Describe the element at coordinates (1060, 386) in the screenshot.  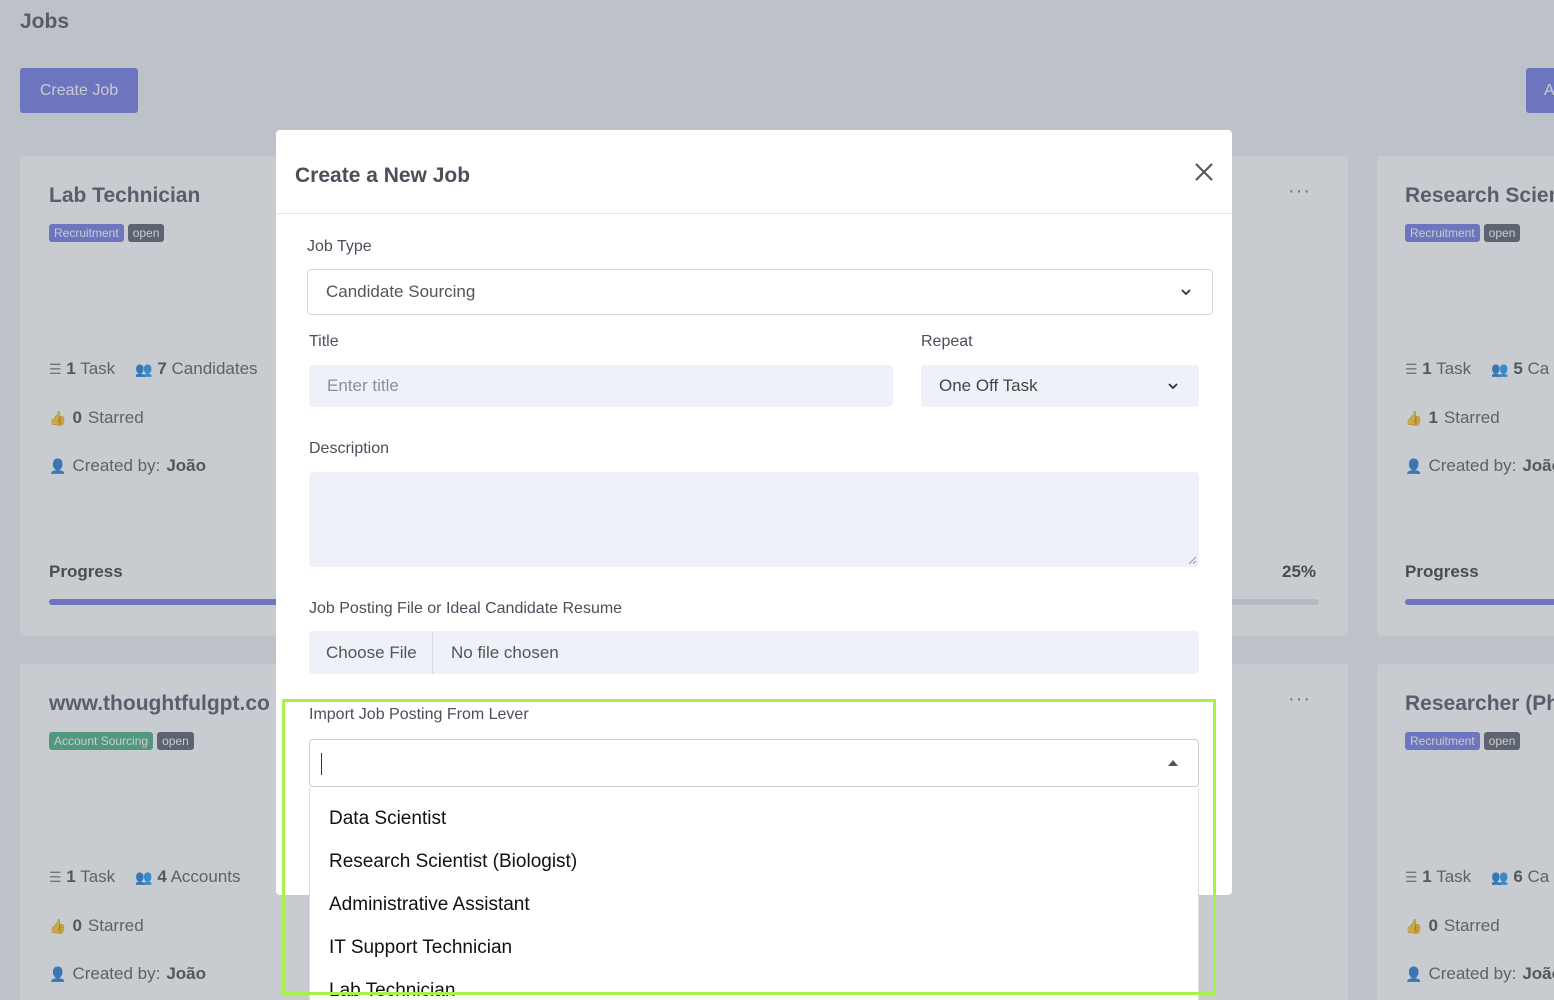
I see `repeat-select: One Off Task` at that location.